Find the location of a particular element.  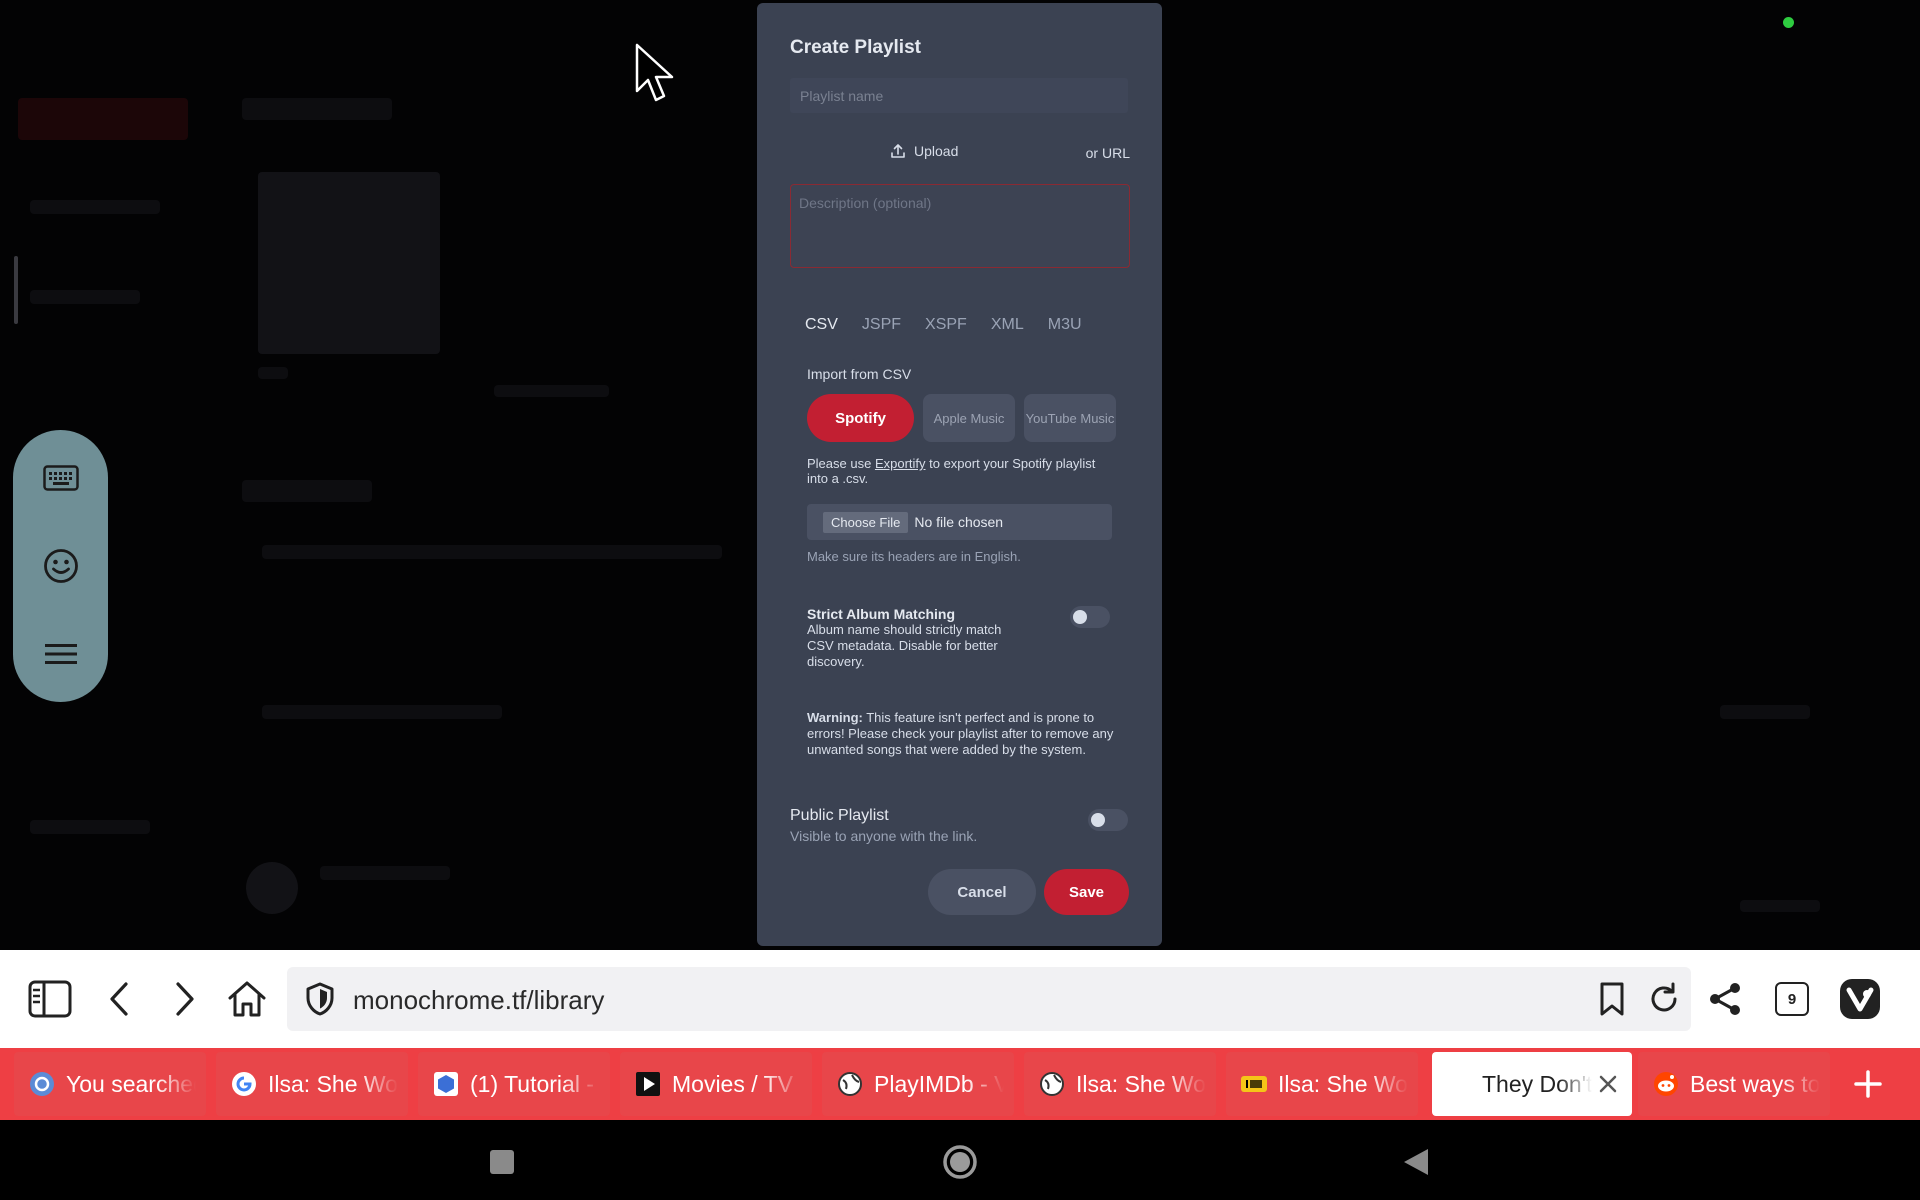

home-nav-button is located at coordinates (960, 1162).